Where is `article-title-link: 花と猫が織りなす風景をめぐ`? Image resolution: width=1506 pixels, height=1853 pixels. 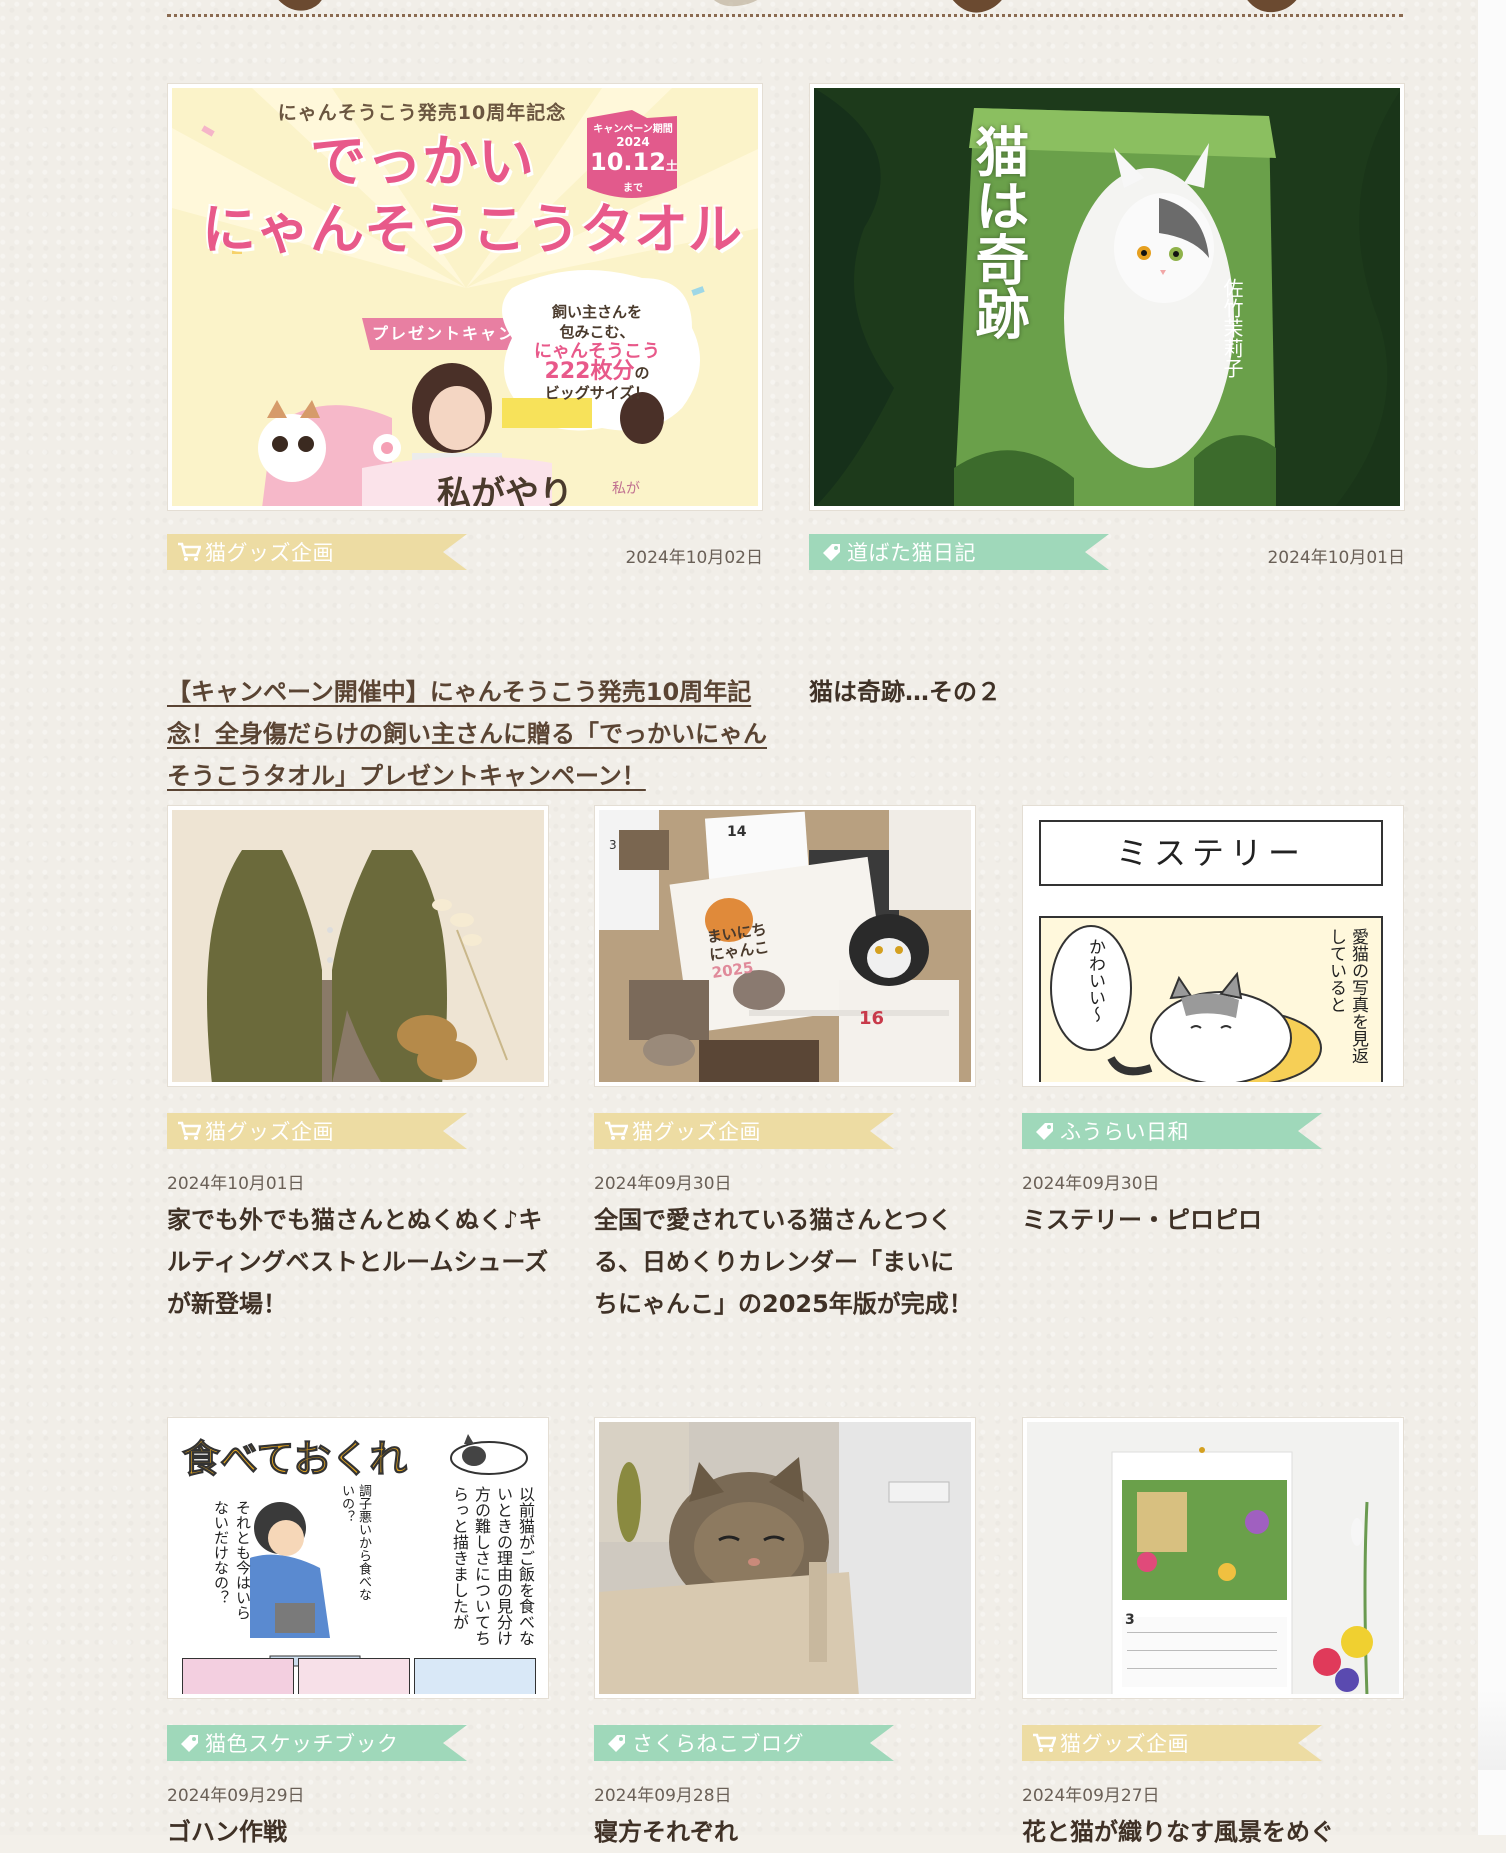 article-title-link: 花と猫が織りなす風景をめぐ is located at coordinates (1213, 1832).